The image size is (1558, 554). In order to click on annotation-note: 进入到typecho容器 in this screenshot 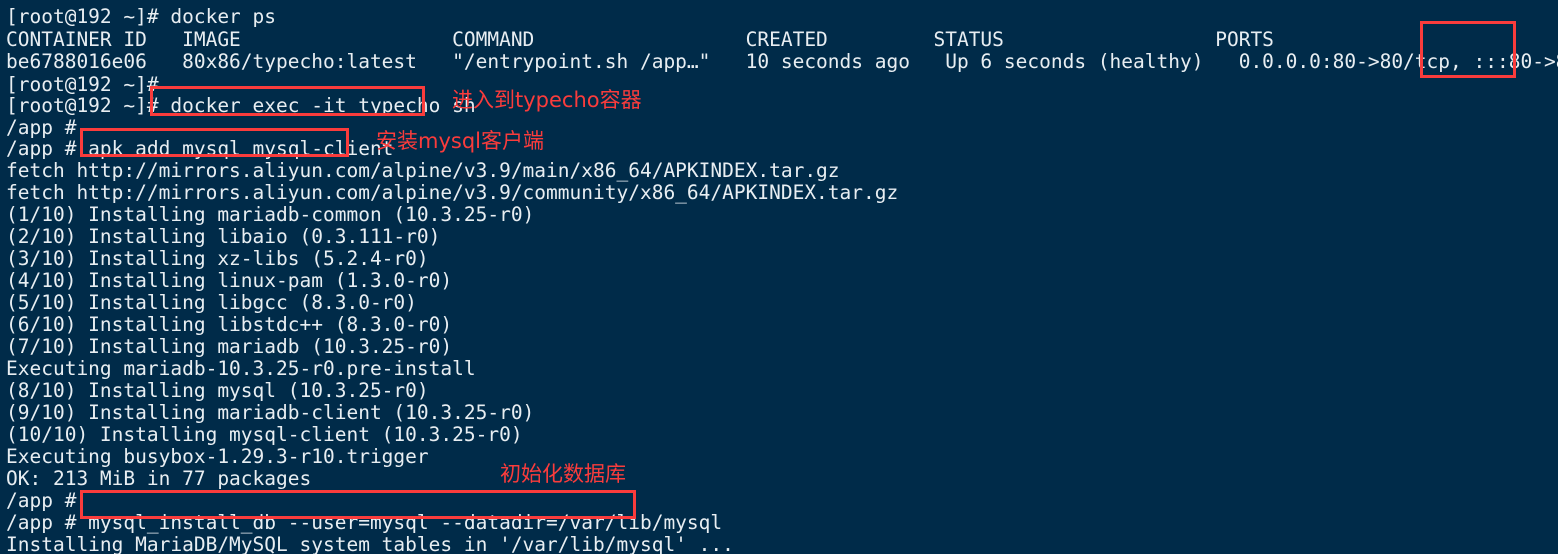, I will do `click(547, 100)`.